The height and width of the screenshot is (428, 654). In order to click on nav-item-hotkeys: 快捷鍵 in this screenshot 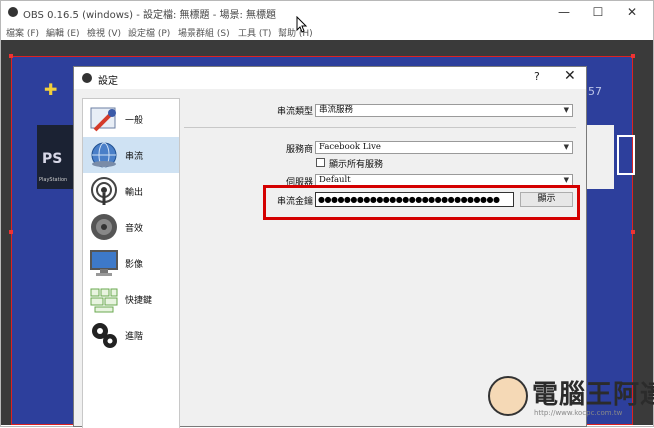, I will do `click(131, 299)`.